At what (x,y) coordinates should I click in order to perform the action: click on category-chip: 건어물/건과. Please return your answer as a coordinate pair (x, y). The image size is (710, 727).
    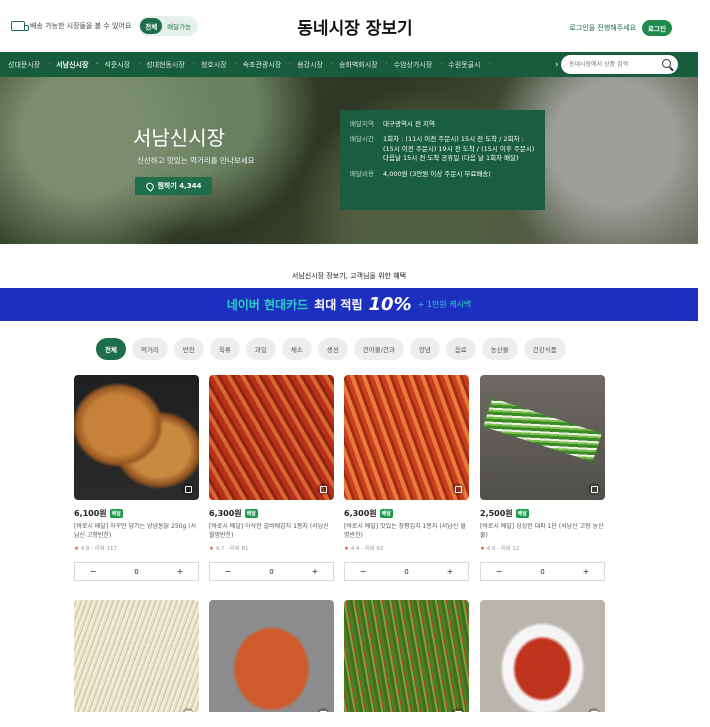
    Looking at the image, I should click on (378, 349).